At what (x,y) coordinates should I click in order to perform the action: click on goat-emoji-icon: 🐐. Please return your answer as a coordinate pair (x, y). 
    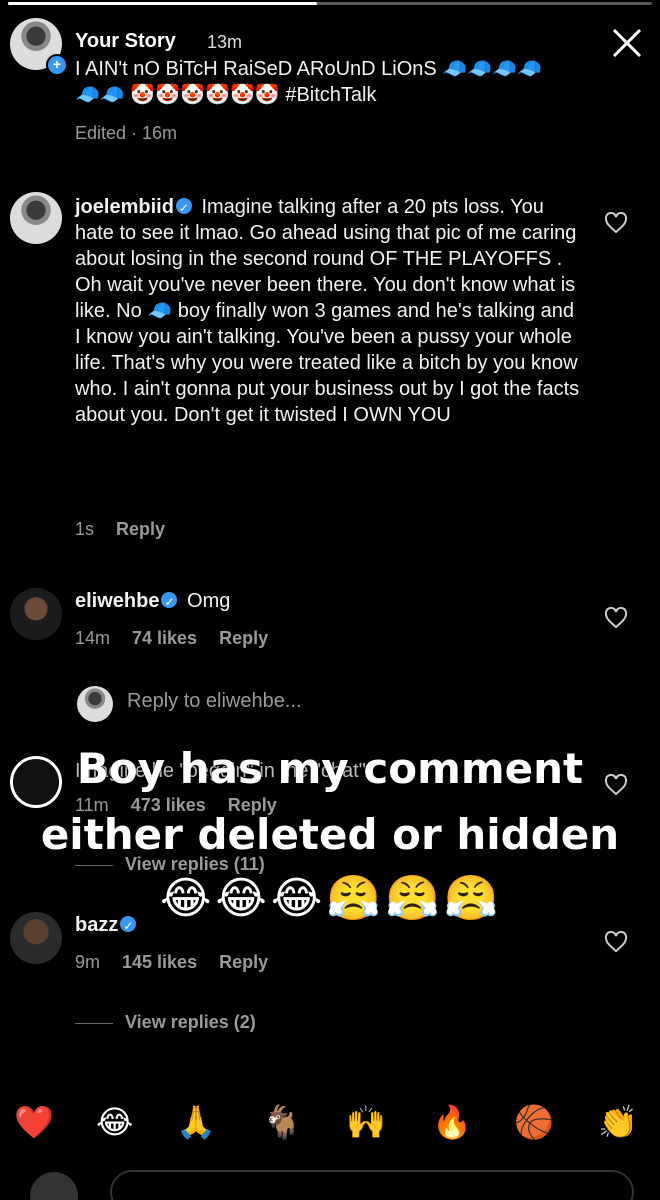
    Looking at the image, I should click on (282, 1122).